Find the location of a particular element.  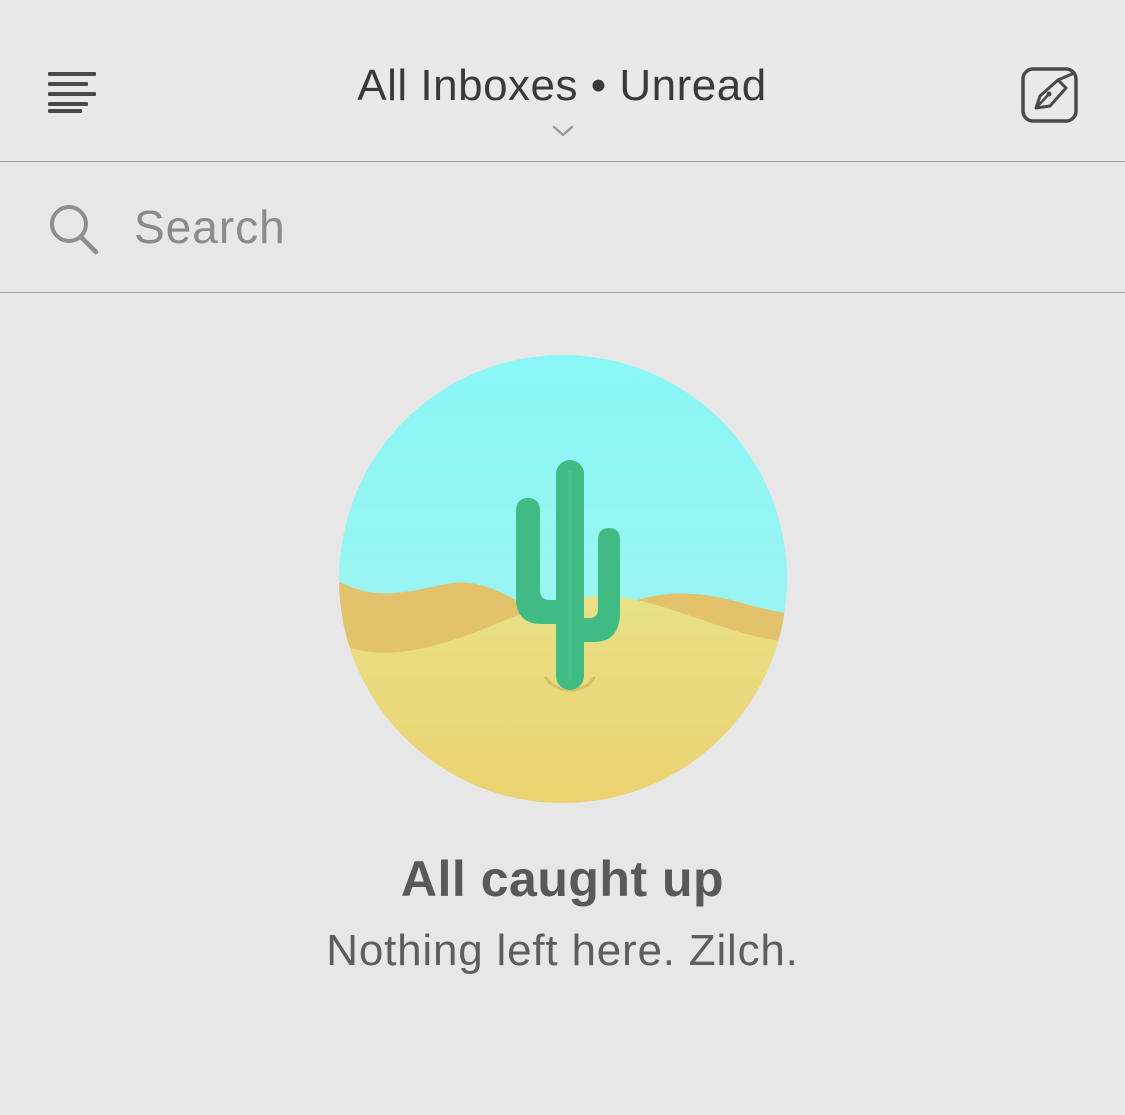

top-bar: All Inboxes • Unread is located at coordinates (562, 81).